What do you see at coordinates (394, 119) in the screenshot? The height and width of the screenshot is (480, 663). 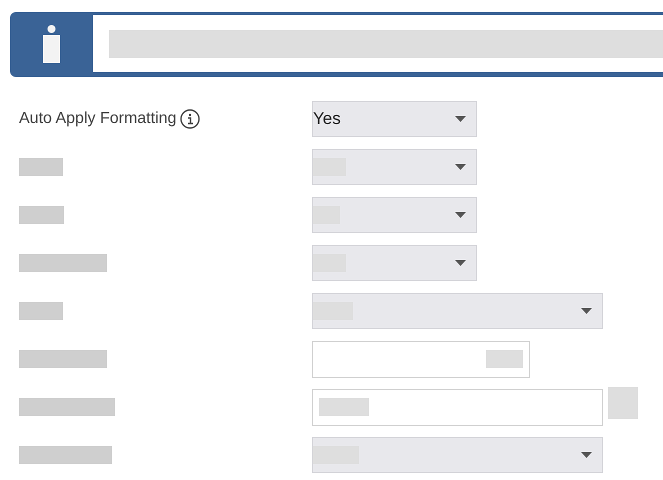 I see `dropdown: Yes` at bounding box center [394, 119].